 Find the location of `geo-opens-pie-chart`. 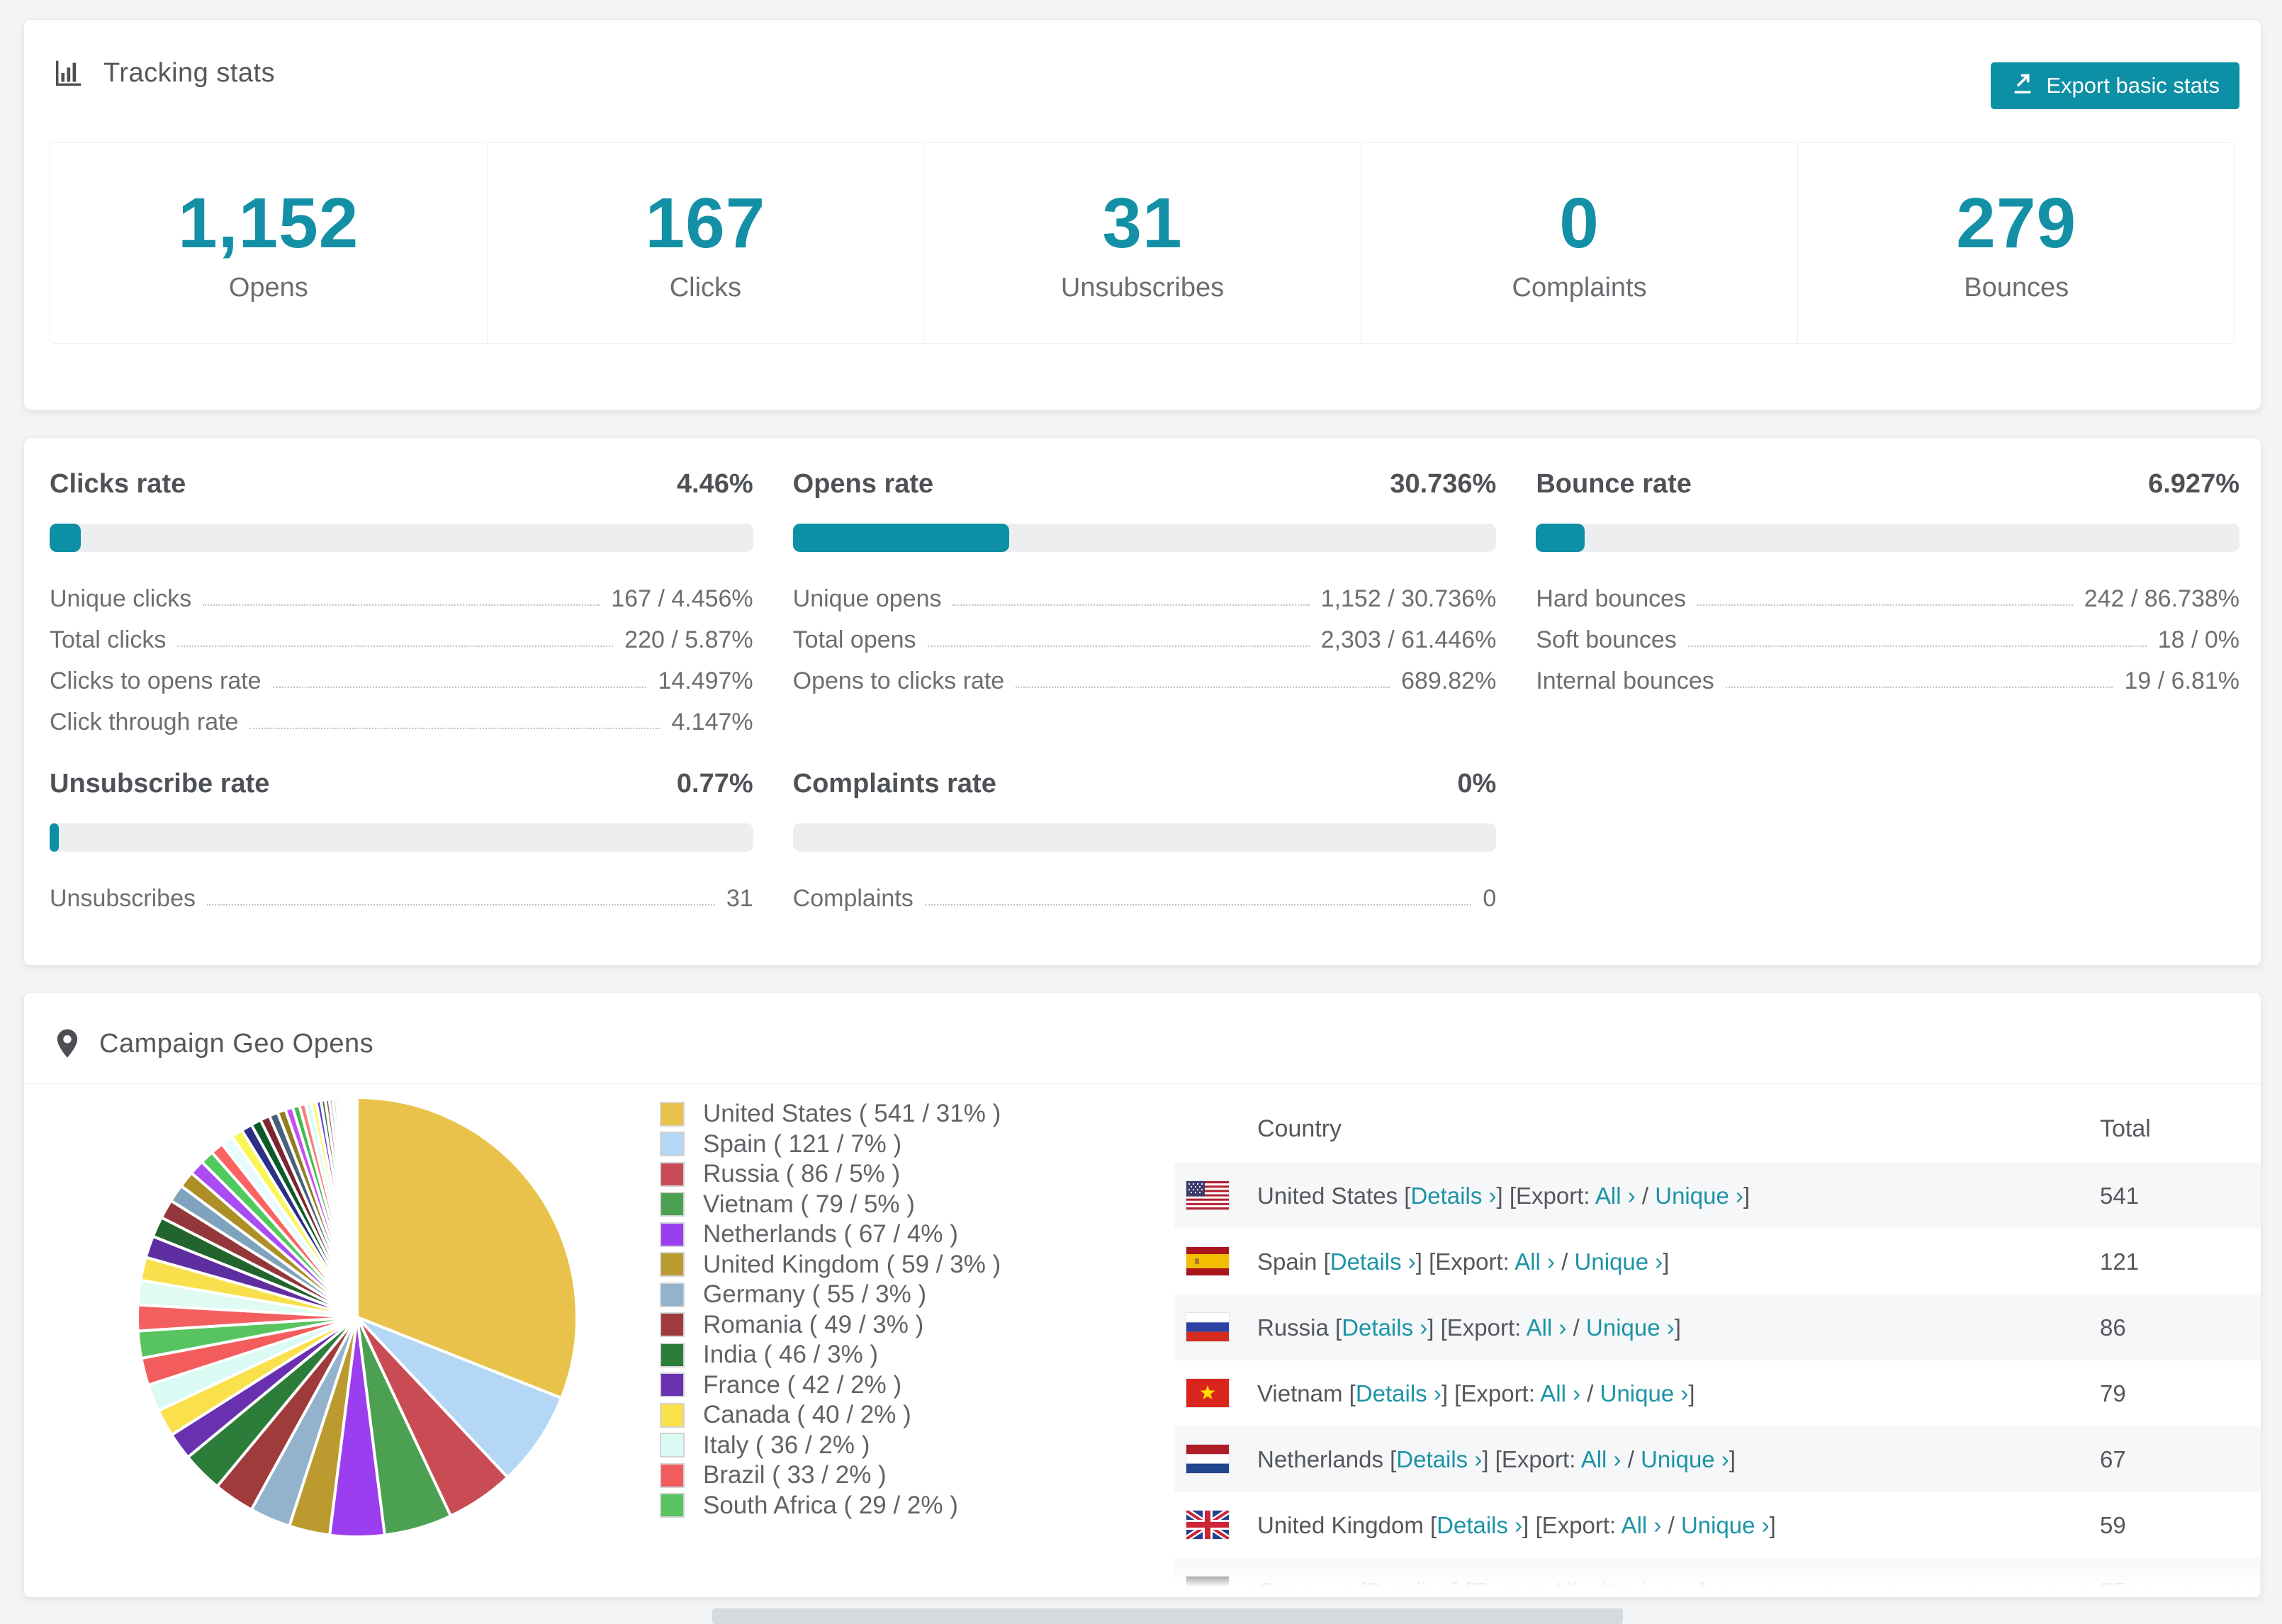

geo-opens-pie-chart is located at coordinates (358, 1318).